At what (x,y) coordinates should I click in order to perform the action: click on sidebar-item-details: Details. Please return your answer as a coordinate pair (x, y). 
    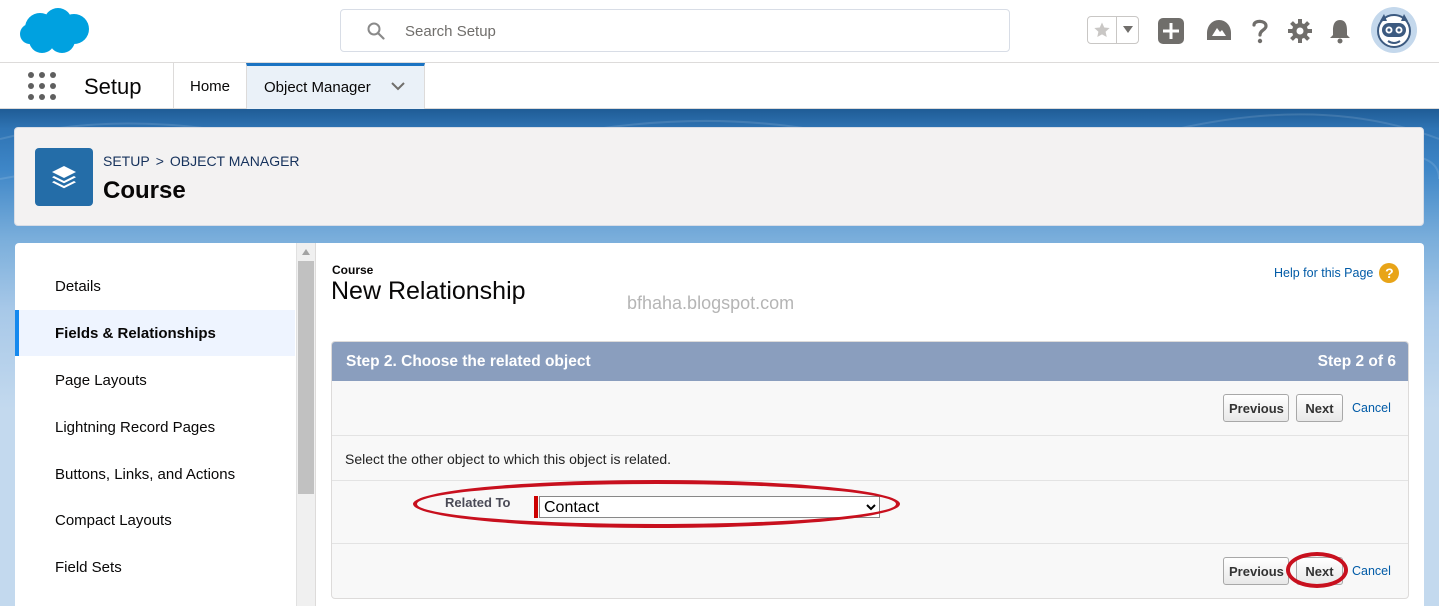
    Looking at the image, I should click on (155, 286).